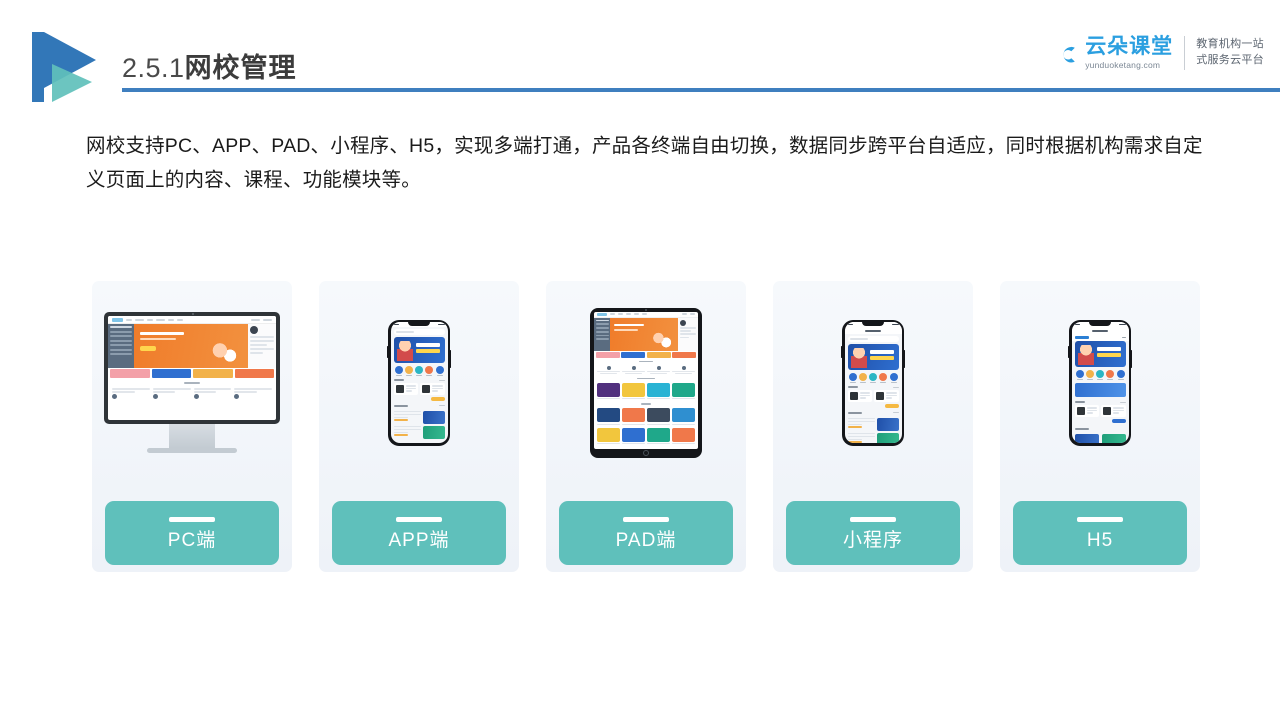  Describe the element at coordinates (419, 540) in the screenshot. I see `device-label-text: APP端` at that location.